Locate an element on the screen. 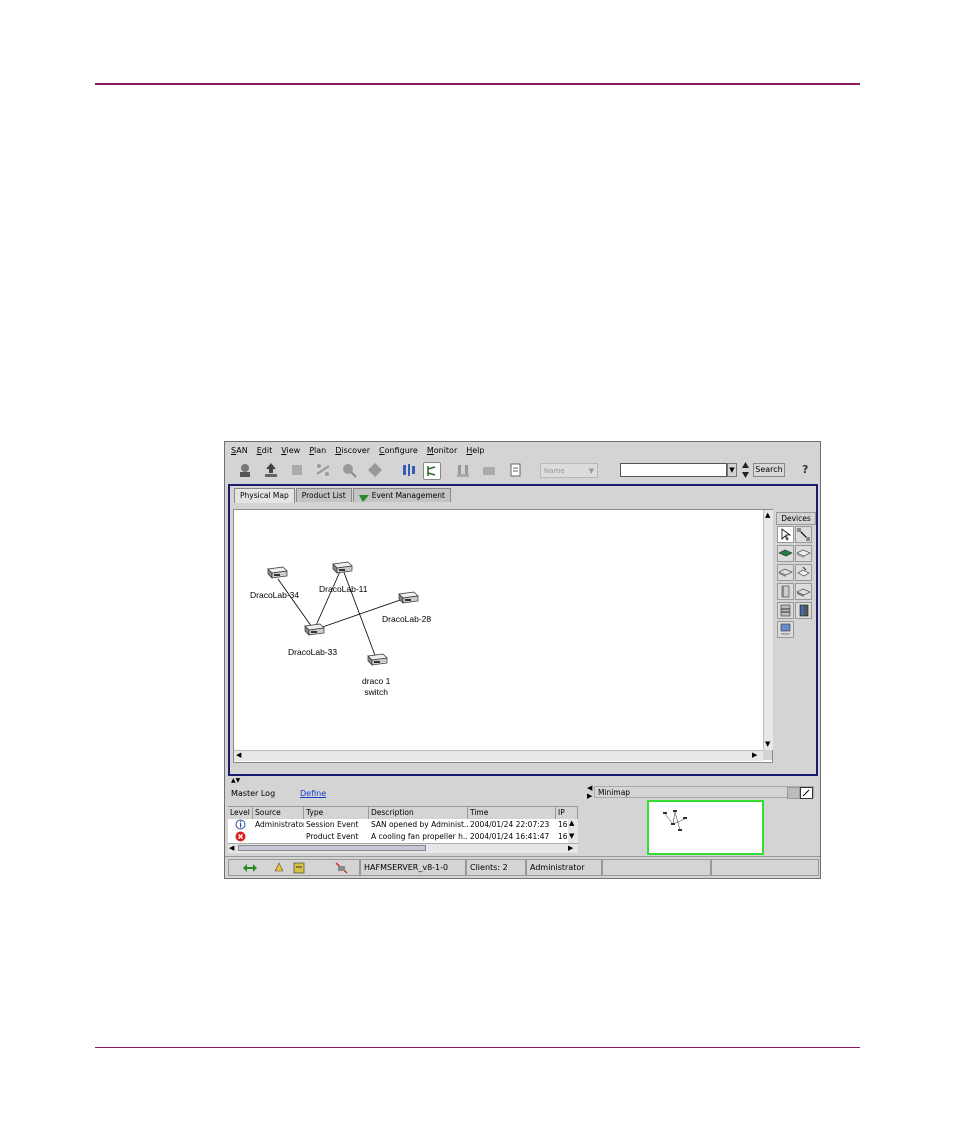 This screenshot has width=954, height=1145. collapse-left-icon: ◀ is located at coordinates (589, 788).